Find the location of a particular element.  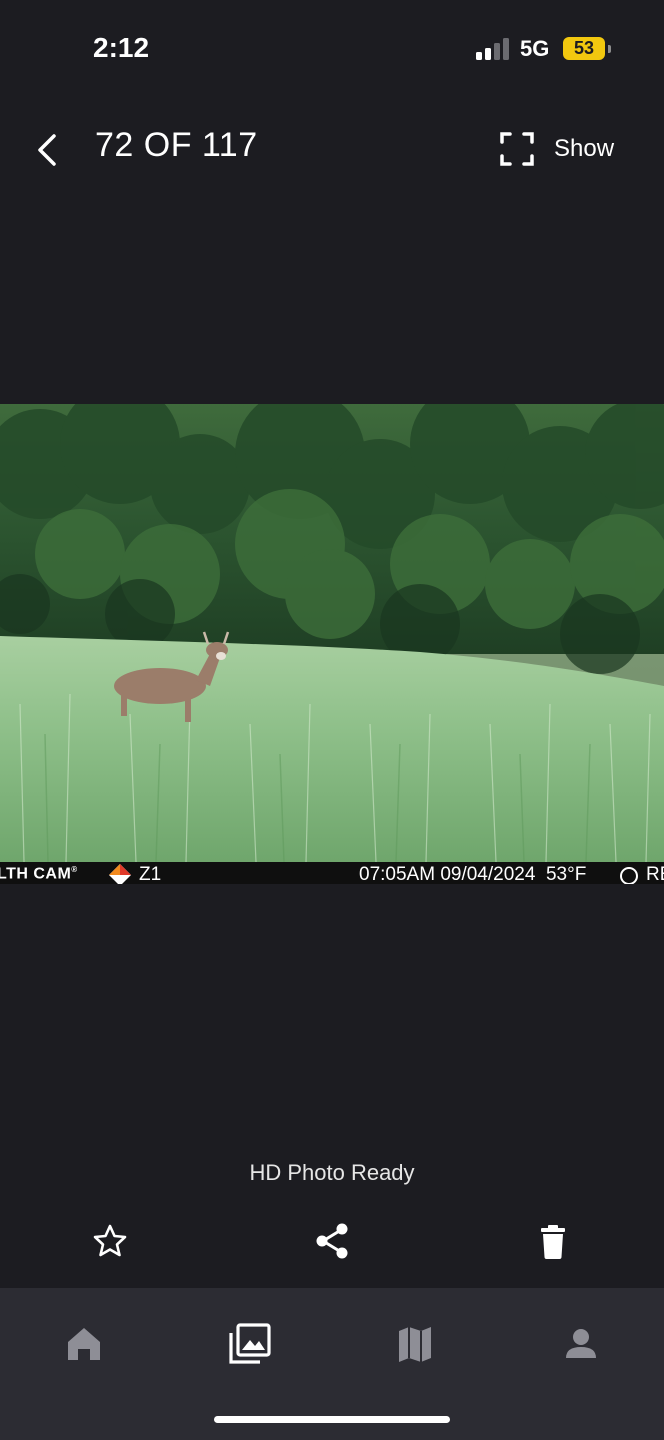

battery-icon: 53 is located at coordinates (587, 48).